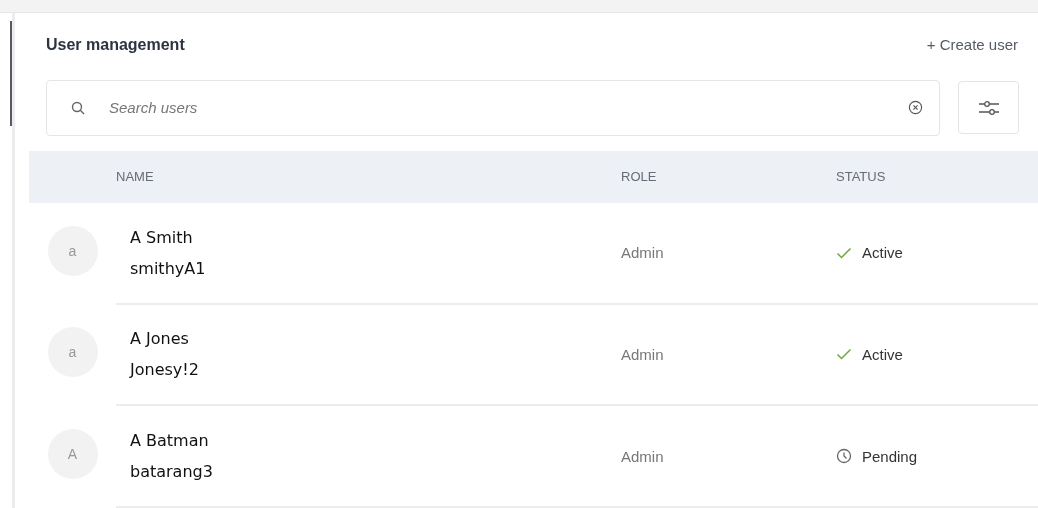  I want to click on sliders-icon, so click(988, 107).